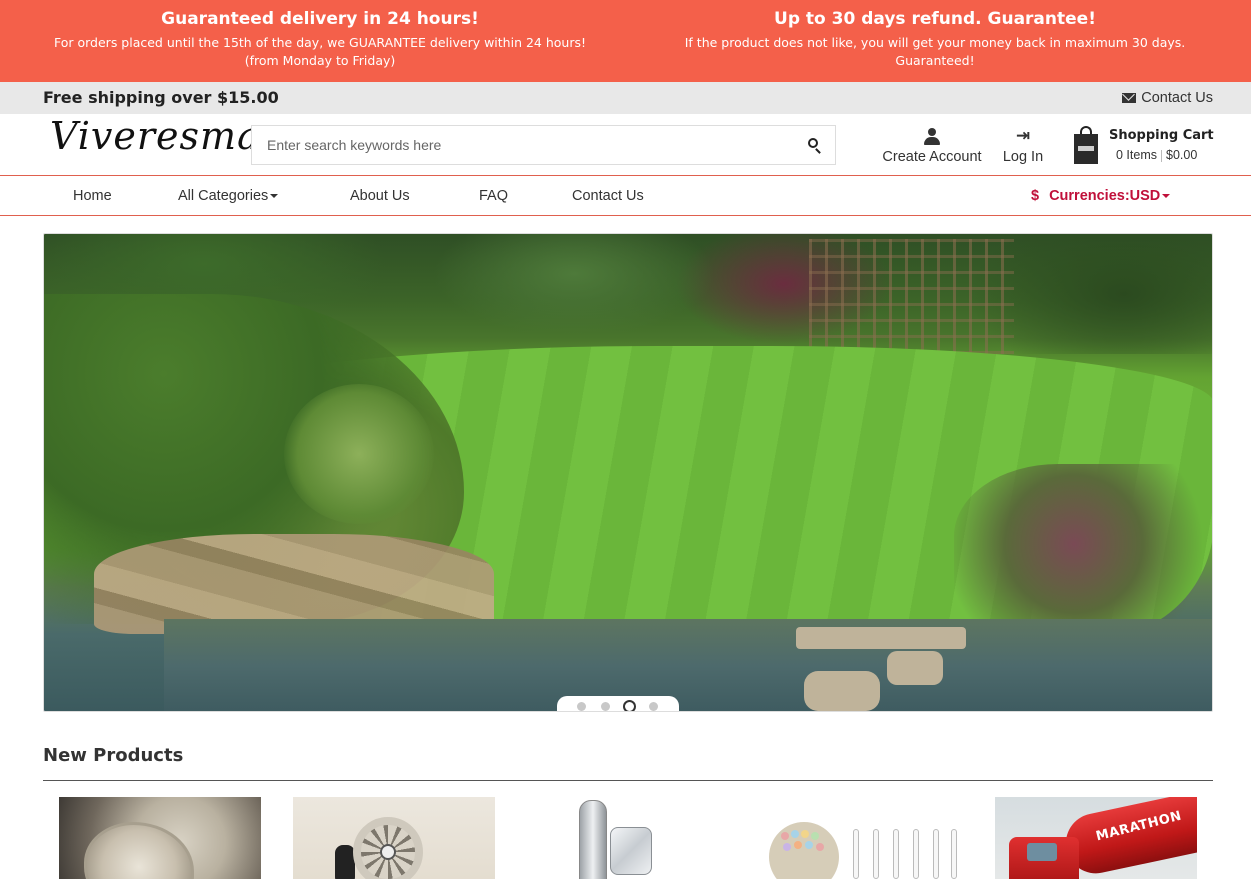 The image size is (1251, 879). I want to click on cart-total: $0.00, so click(1182, 155).